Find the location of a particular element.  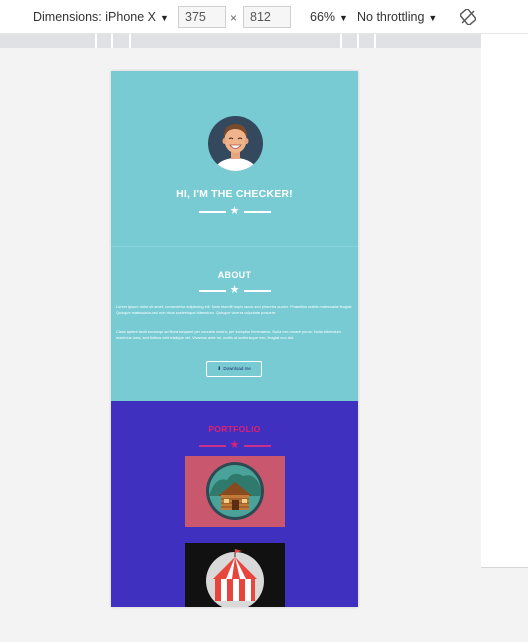

cabin-icon is located at coordinates (235, 491).